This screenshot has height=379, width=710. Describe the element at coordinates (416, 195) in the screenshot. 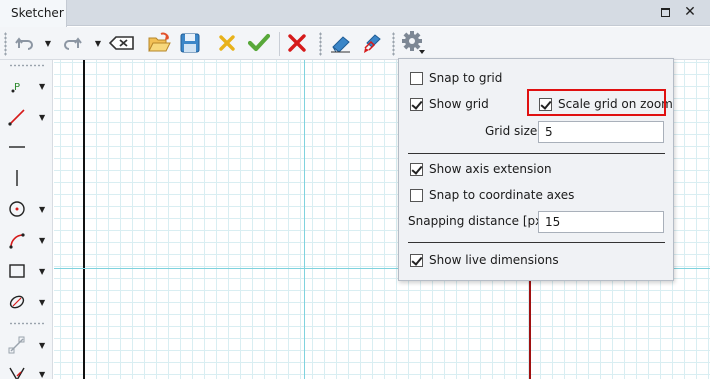

I see `snap-to-coordinate-axes-checkbox` at that location.